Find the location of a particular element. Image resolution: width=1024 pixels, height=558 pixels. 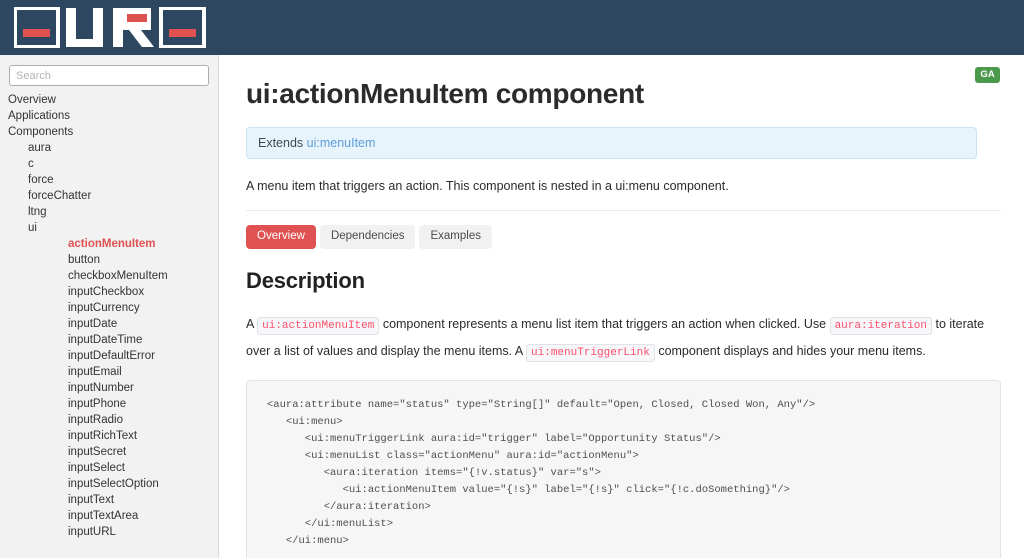

sidebar-item-inputurl: inputURL is located at coordinates (143, 532).